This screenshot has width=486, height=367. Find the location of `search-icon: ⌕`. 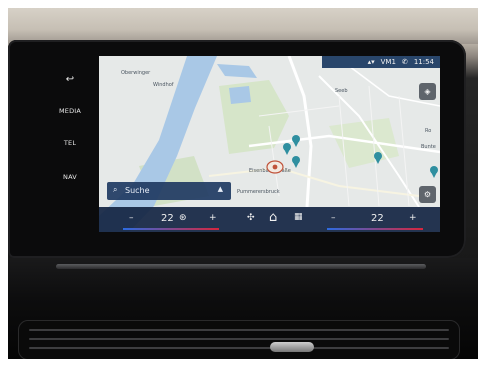

search-icon: ⌕ is located at coordinates (115, 189).